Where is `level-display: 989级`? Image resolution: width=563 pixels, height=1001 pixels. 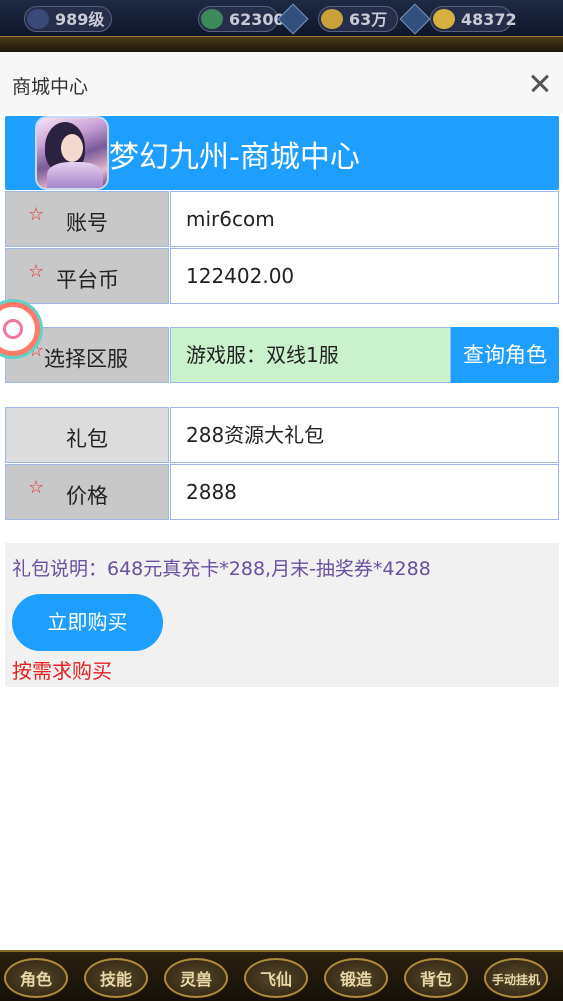 level-display: 989级 is located at coordinates (68, 19).